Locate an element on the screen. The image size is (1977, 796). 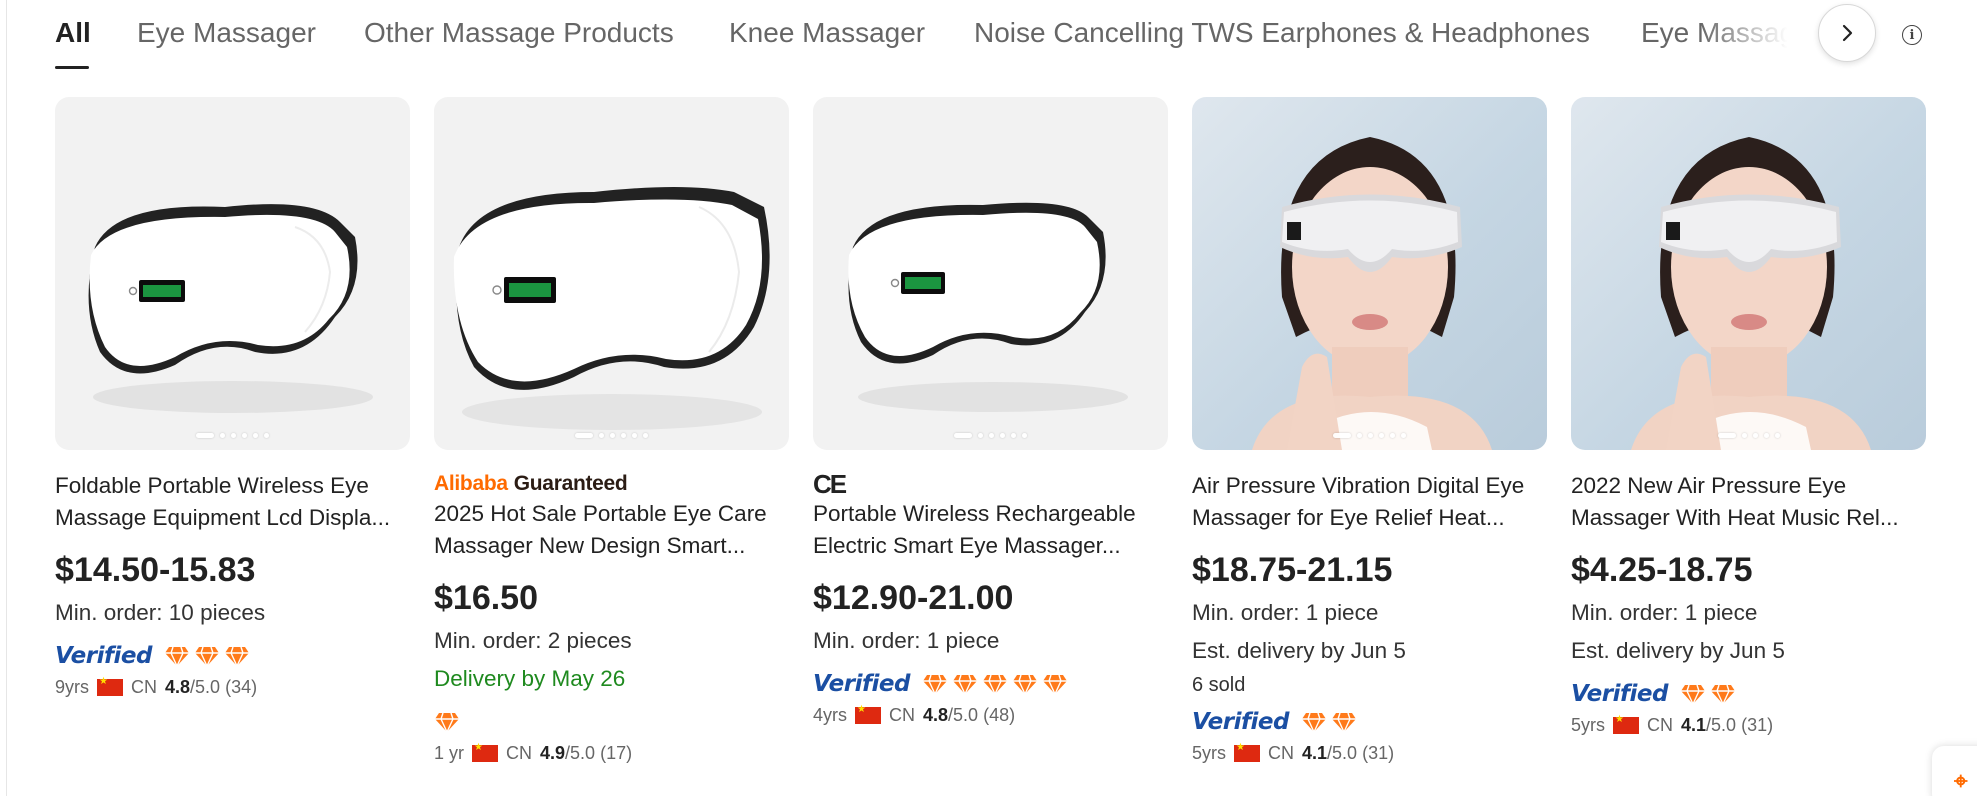
supplier-years: 5yrs is located at coordinates (1209, 753).